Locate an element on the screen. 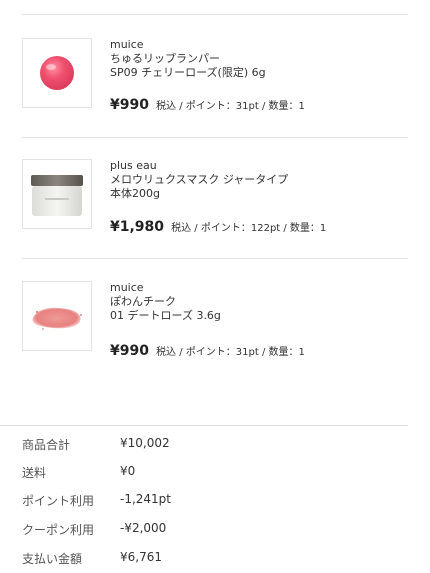  product-variant: SP09 チェリーローズ(限定) 6g is located at coordinates (188, 72).